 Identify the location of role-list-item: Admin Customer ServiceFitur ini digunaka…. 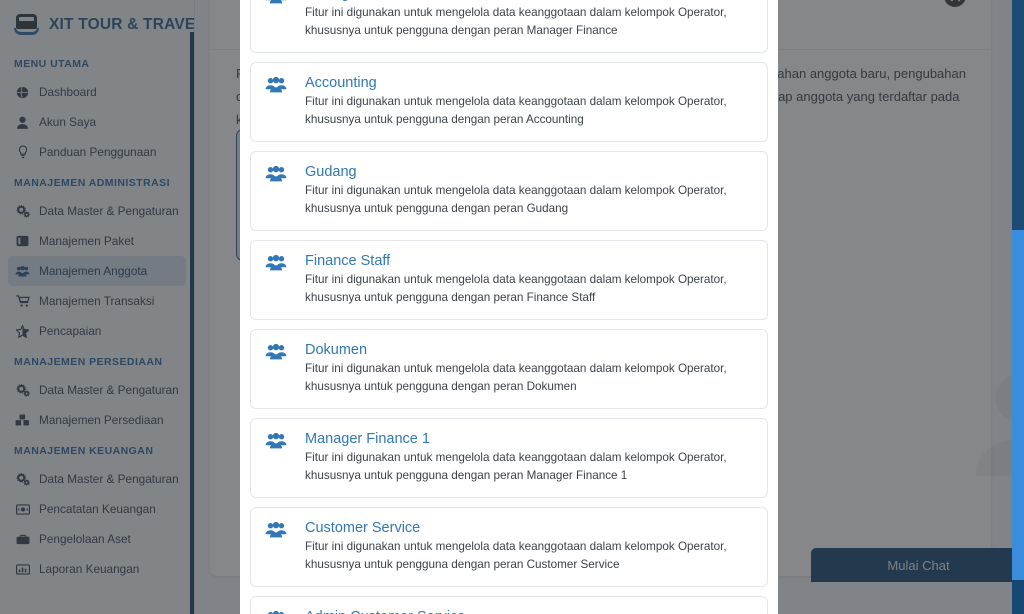
(509, 605).